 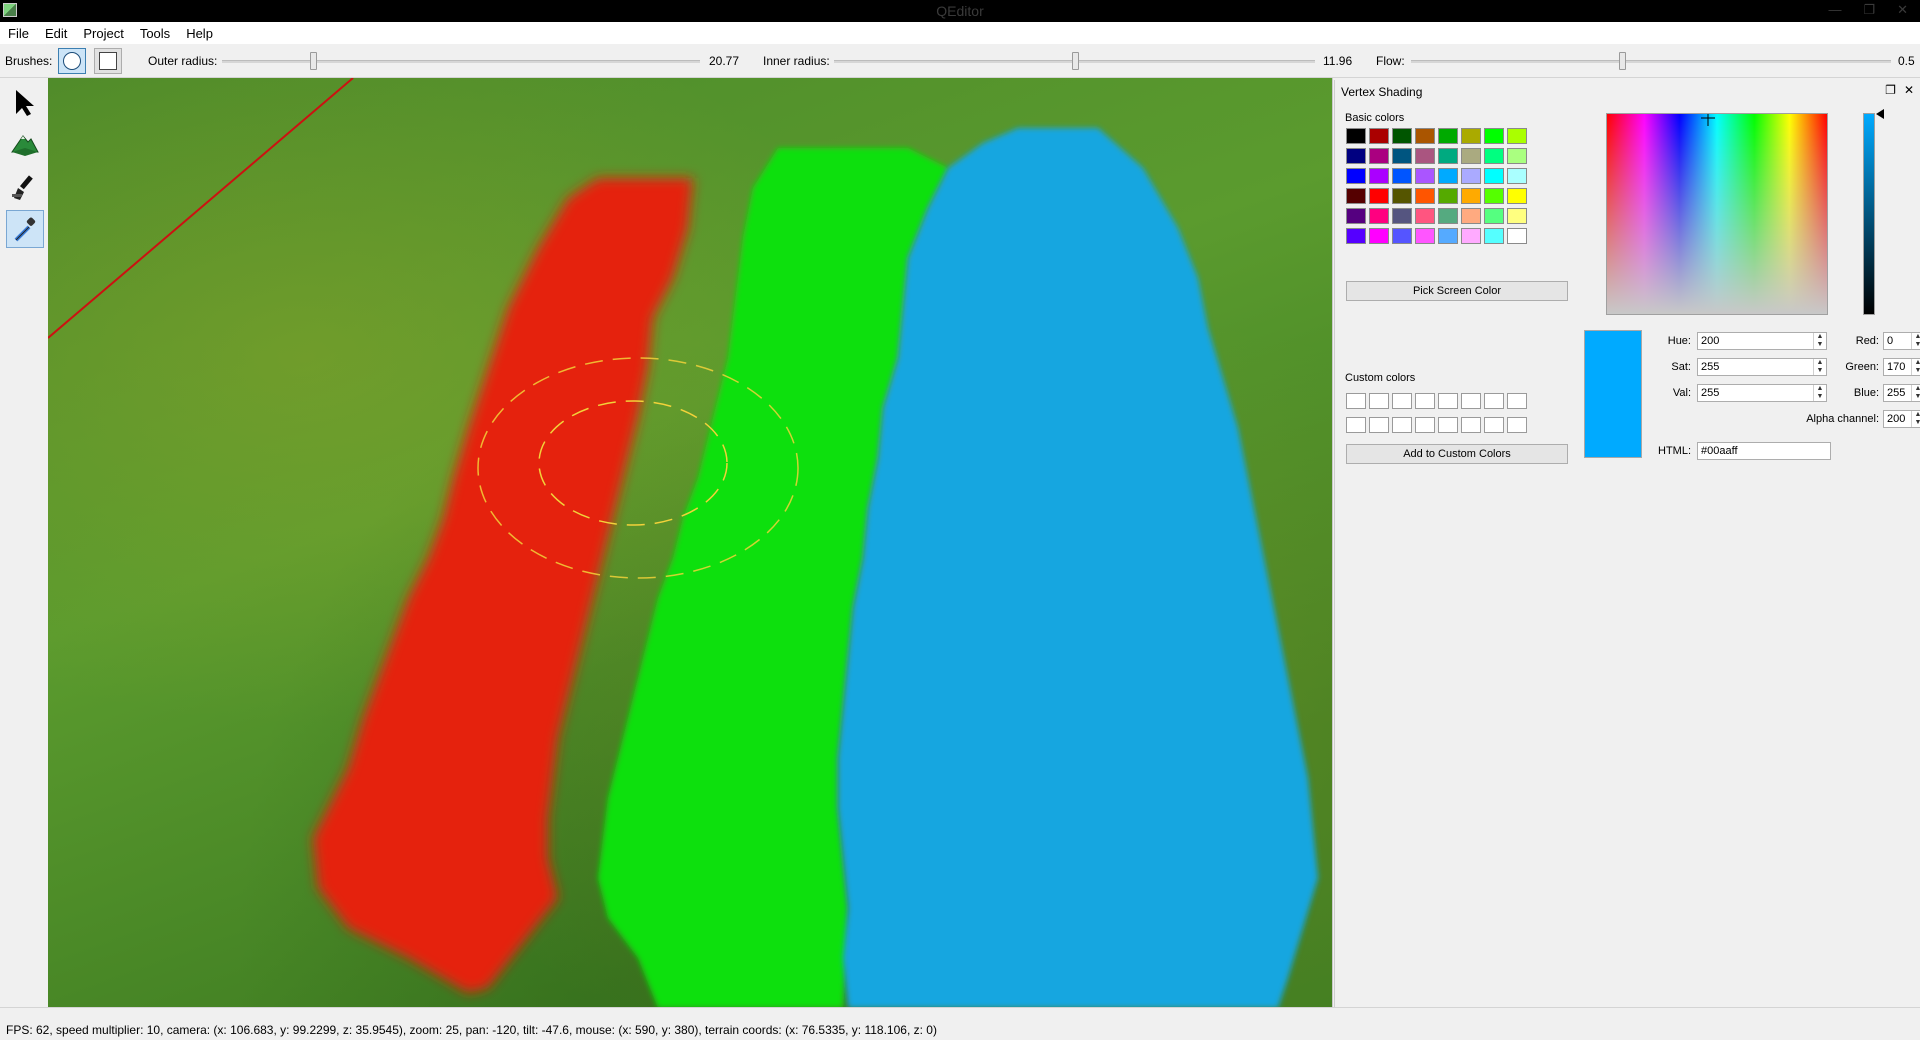 What do you see at coordinates (1457, 454) in the screenshot?
I see `add-to-custom-colors-button: Add to Custom Colors` at bounding box center [1457, 454].